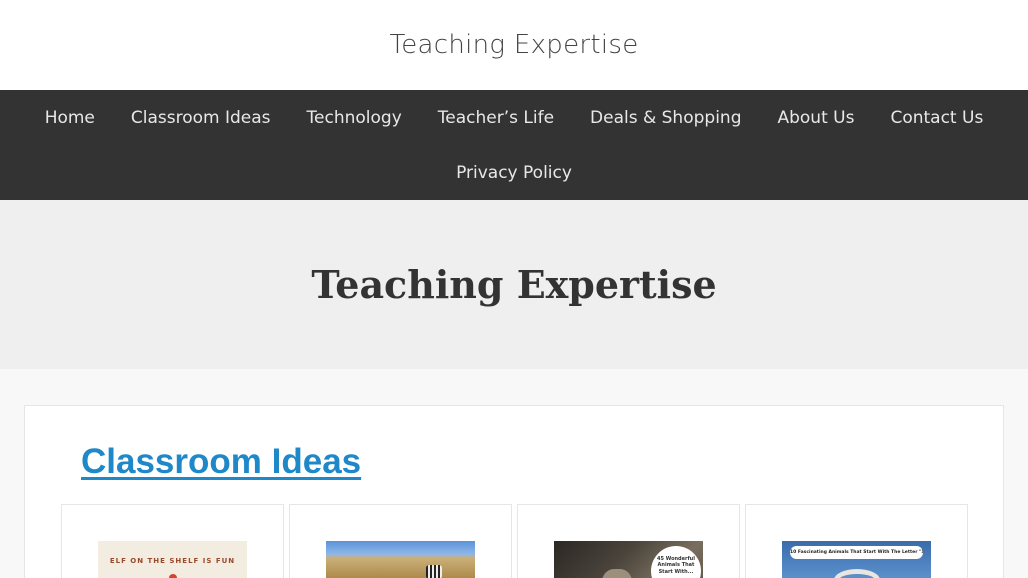  Describe the element at coordinates (434, 571) in the screenshot. I see `zebra-image` at that location.